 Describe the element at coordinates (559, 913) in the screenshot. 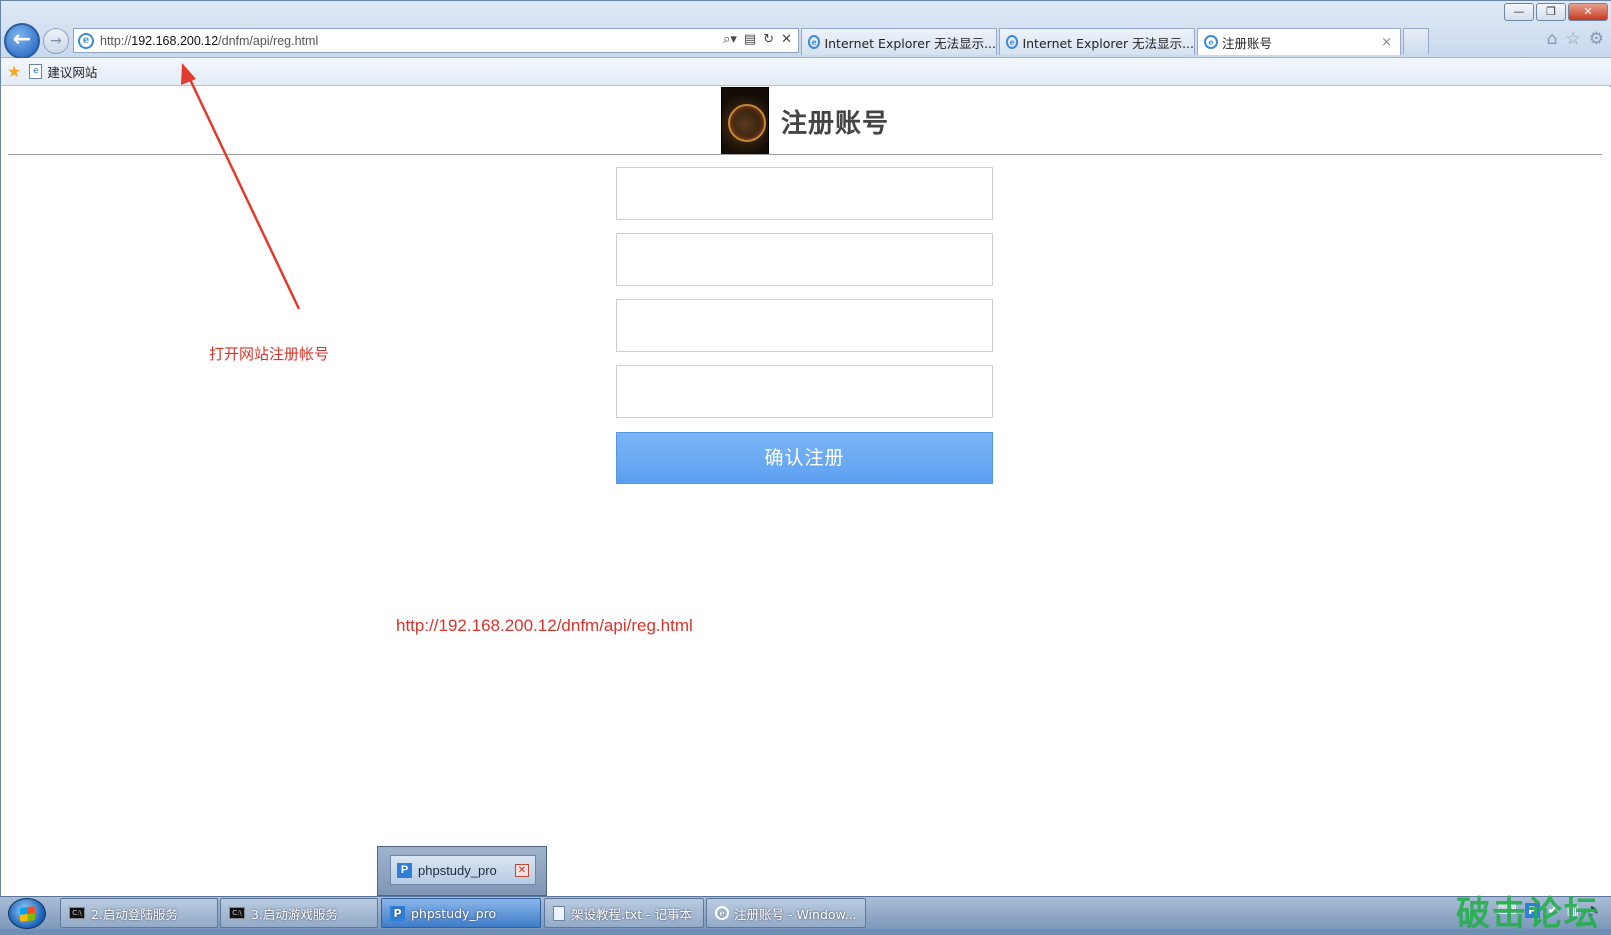

I see `notepad-icon` at that location.